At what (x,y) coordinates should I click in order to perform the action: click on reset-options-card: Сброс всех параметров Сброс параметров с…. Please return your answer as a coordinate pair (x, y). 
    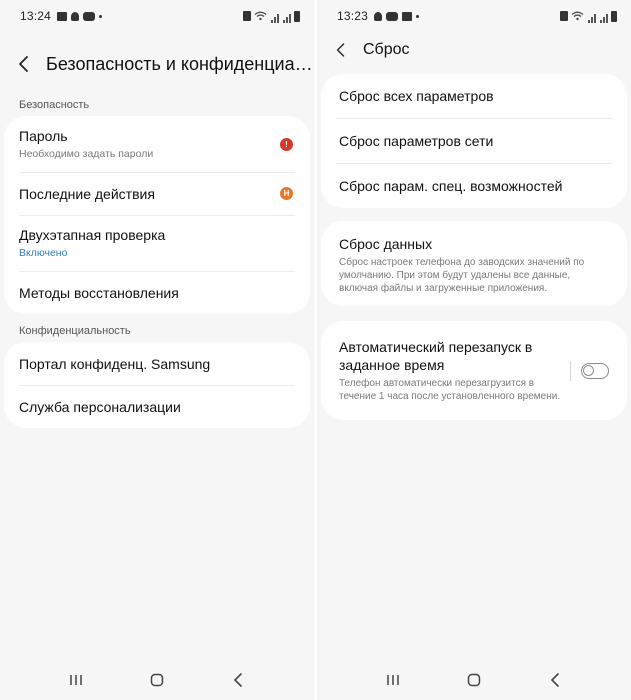
    Looking at the image, I should click on (474, 141).